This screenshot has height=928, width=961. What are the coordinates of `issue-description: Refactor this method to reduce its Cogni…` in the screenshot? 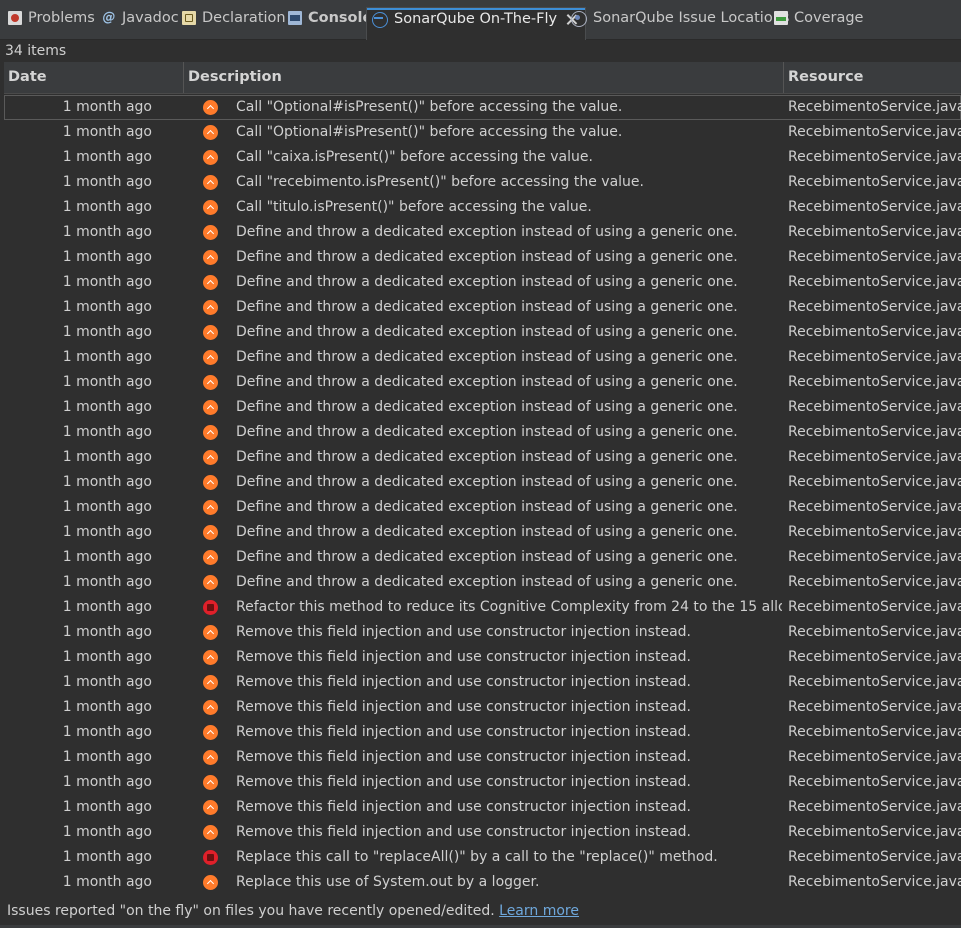 It's located at (509, 607).